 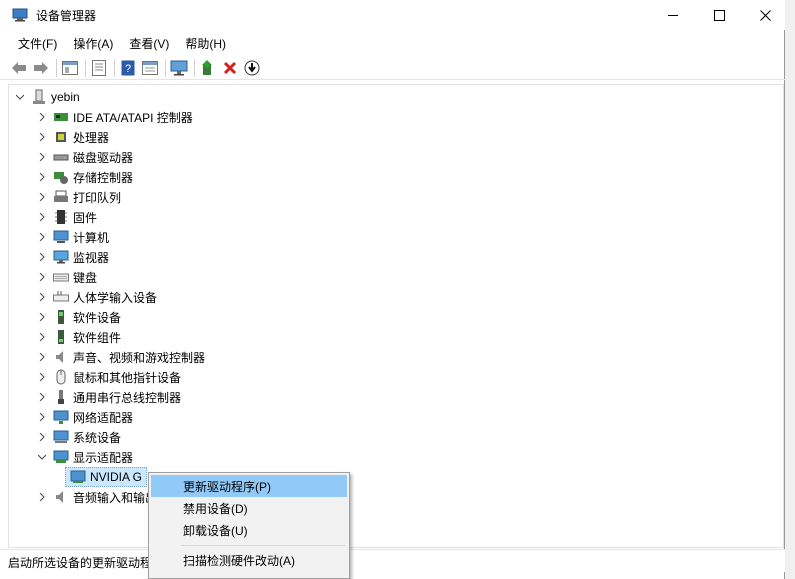 What do you see at coordinates (149, 43) in the screenshot?
I see `menu-view: 查看(V)` at bounding box center [149, 43].